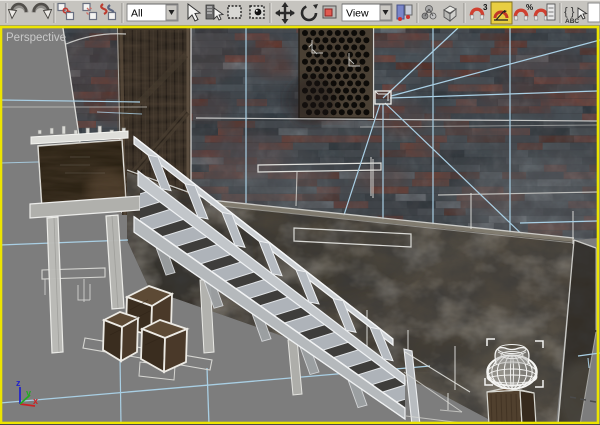 The height and width of the screenshot is (425, 600). What do you see at coordinates (485, 7) in the screenshot?
I see `svg-text: 3` at bounding box center [485, 7].